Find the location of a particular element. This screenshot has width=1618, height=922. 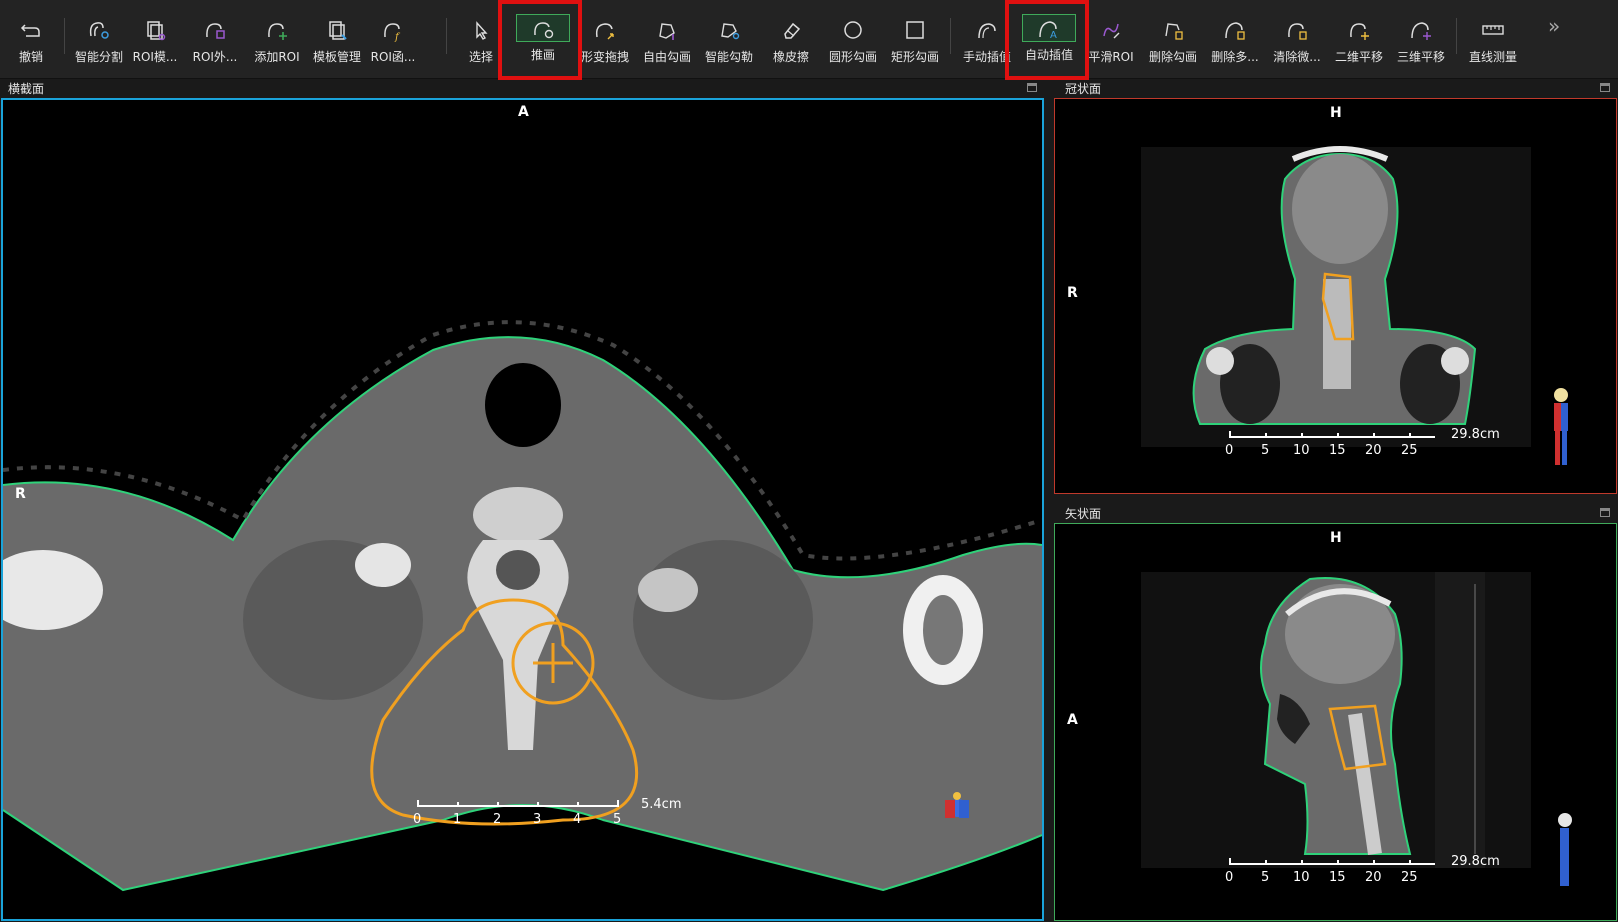

deform-drag-icon is located at coordinates (605, 30).